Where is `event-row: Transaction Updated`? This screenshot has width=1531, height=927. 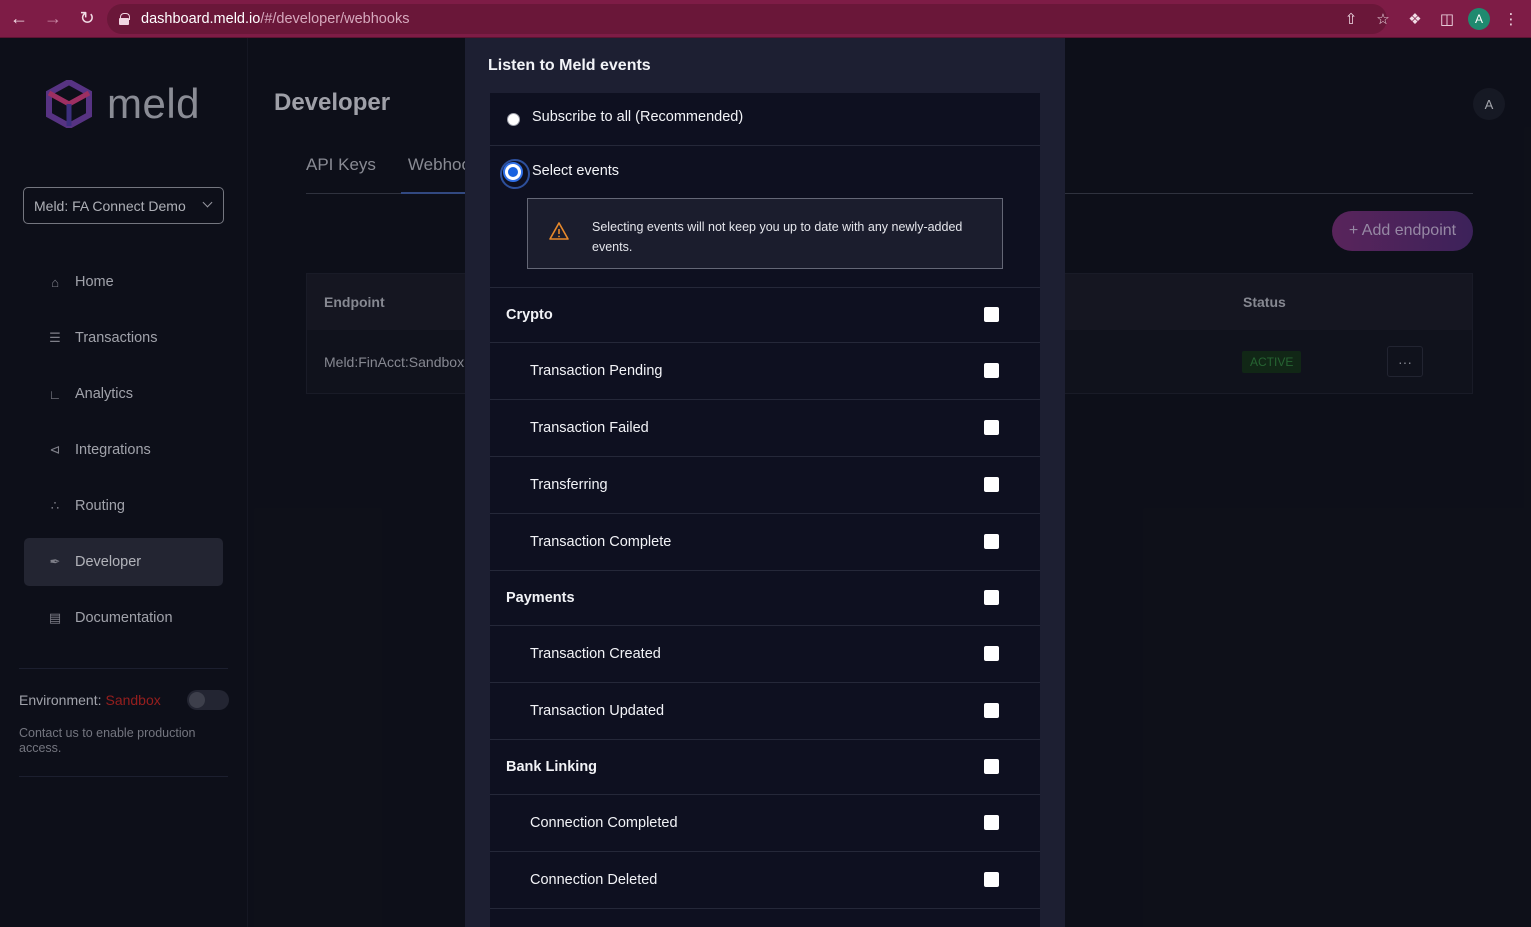
event-row: Transaction Updated is located at coordinates (765, 711).